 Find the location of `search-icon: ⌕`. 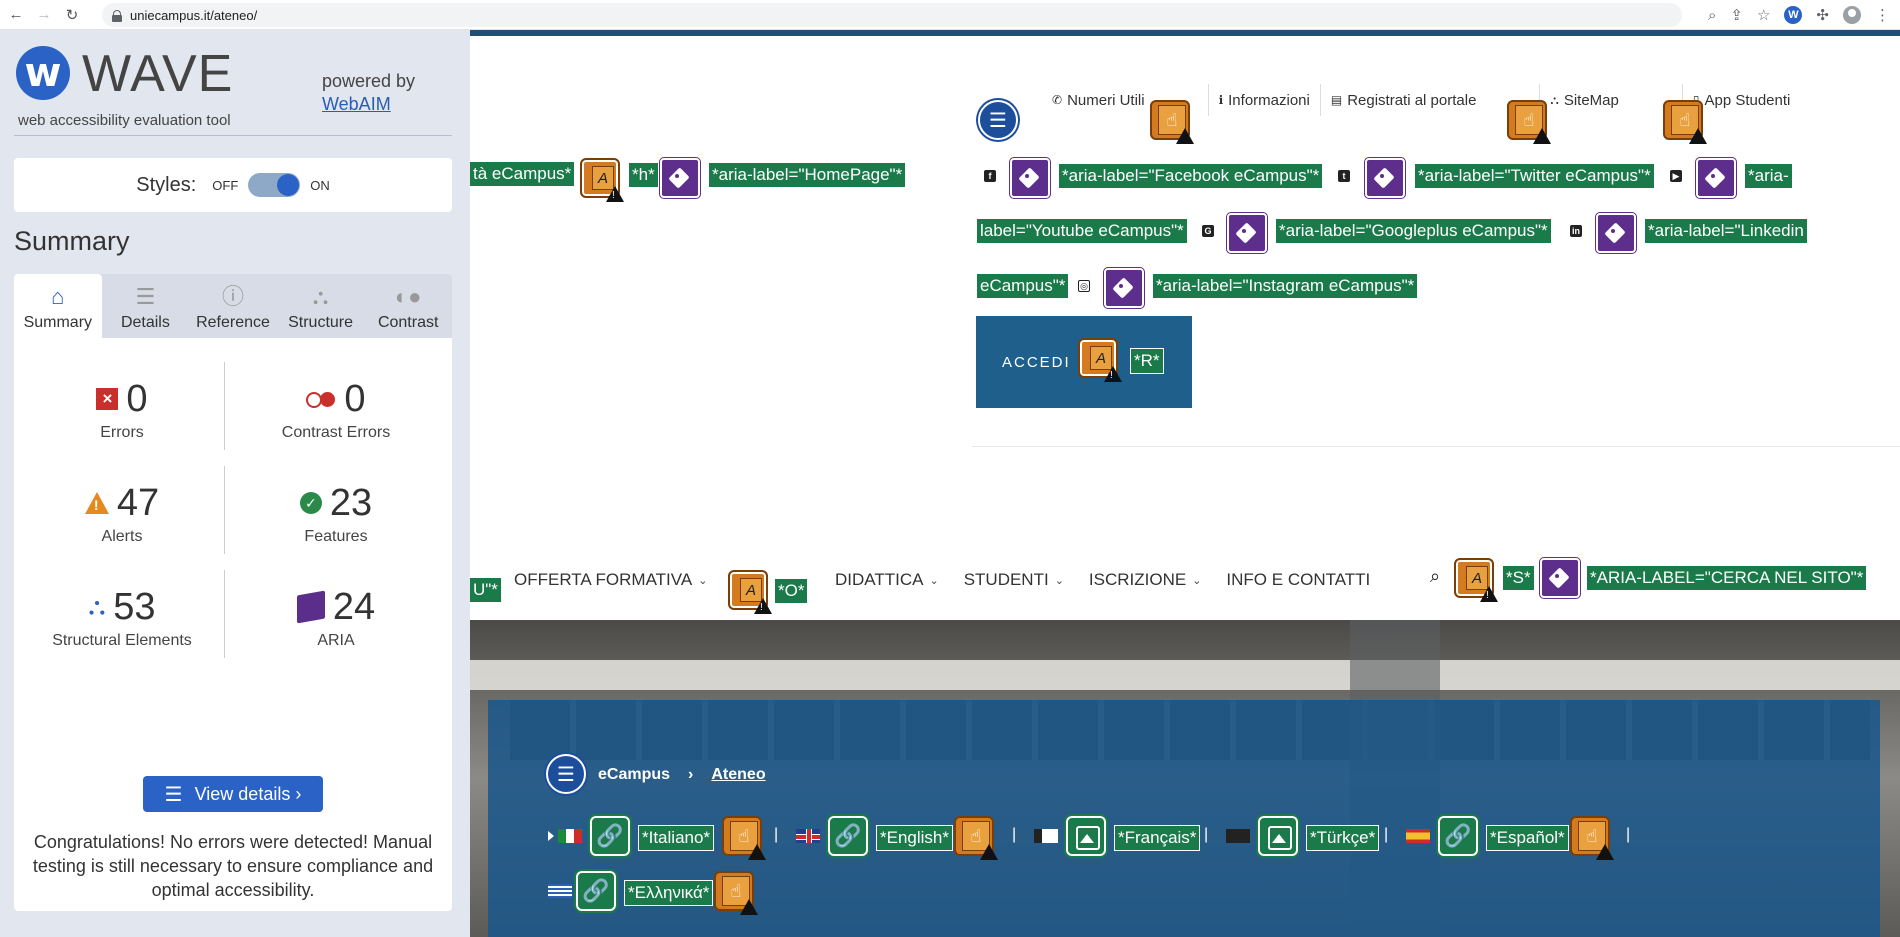

search-icon: ⌕ is located at coordinates (1435, 576).